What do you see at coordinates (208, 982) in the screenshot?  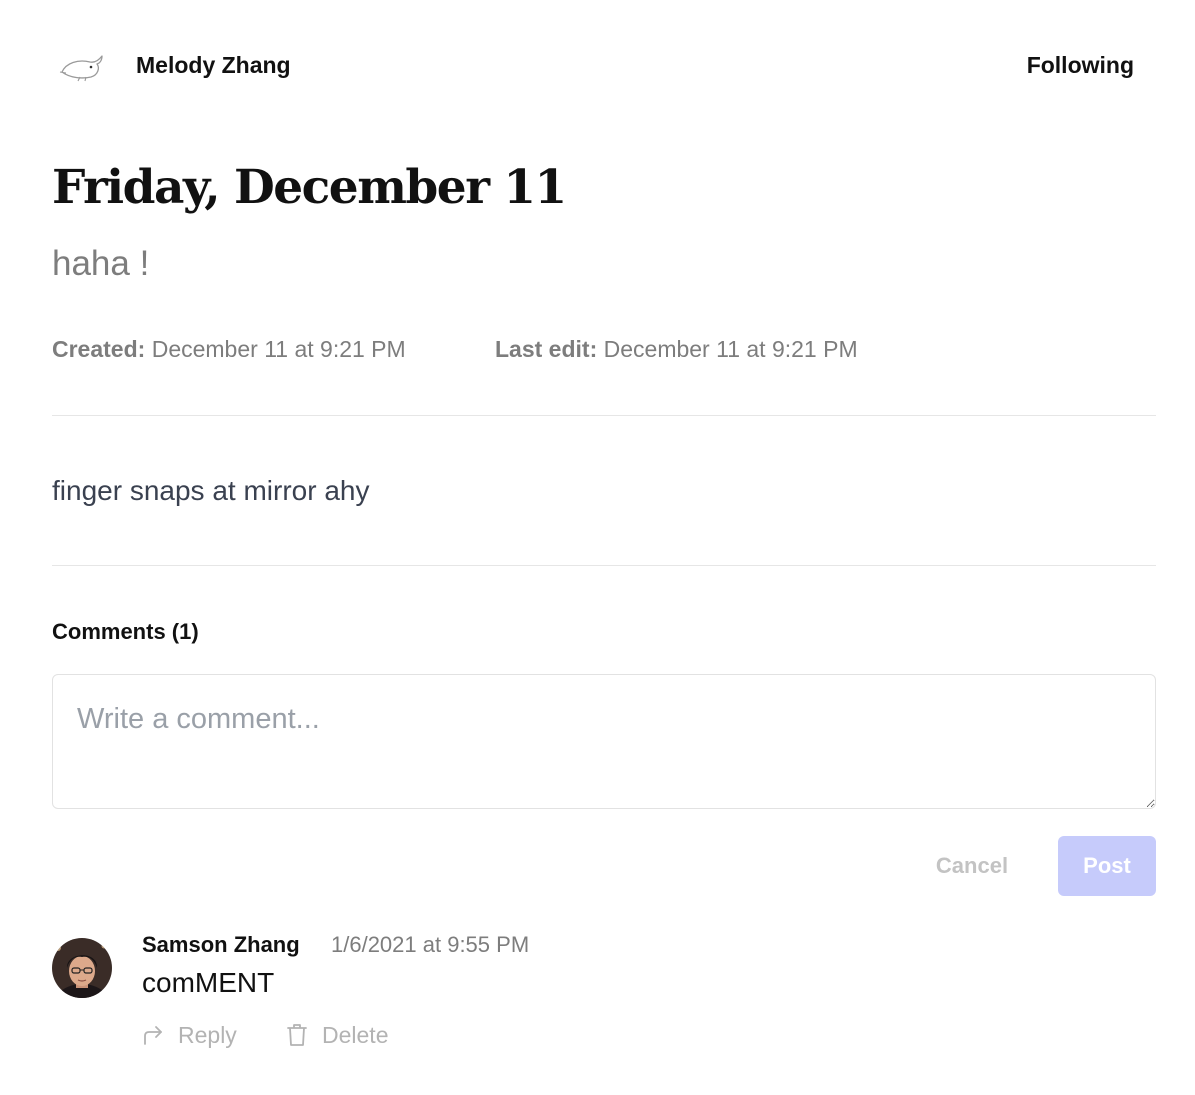 I see `comment-text: comMENT` at bounding box center [208, 982].